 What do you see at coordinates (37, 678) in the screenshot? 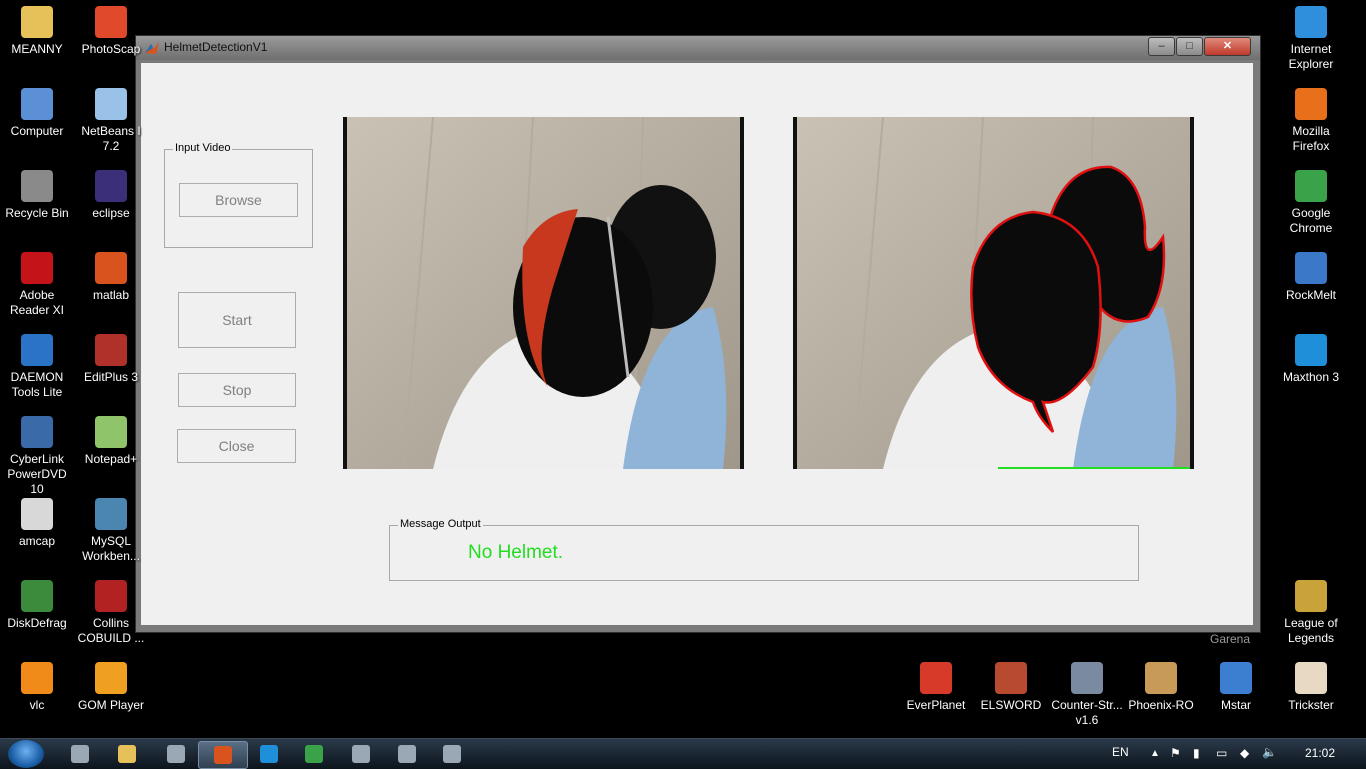
I see `vlc-icon` at bounding box center [37, 678].